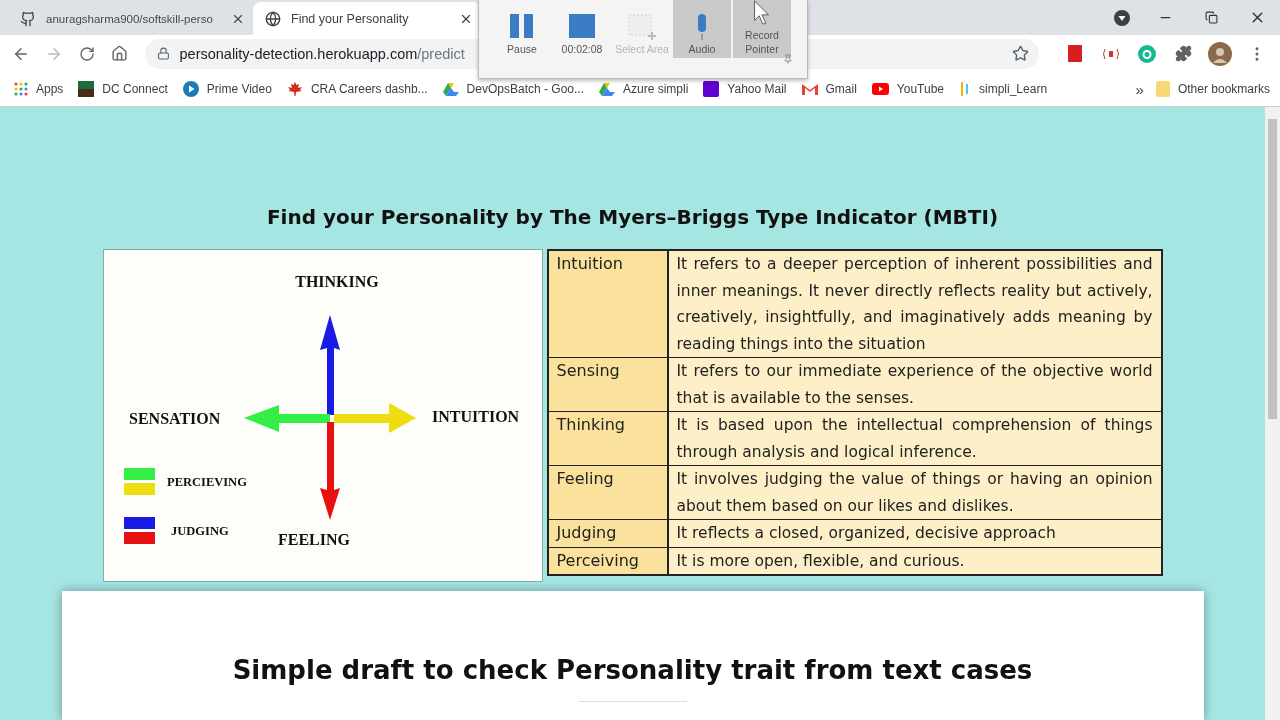 The height and width of the screenshot is (720, 1280). I want to click on bookmark-link: Azure simpli, so click(644, 89).